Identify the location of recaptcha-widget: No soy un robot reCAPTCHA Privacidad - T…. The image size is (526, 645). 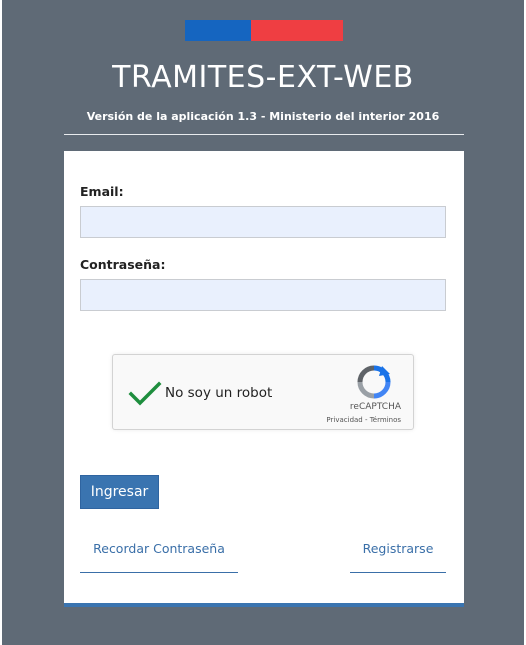
(263, 392).